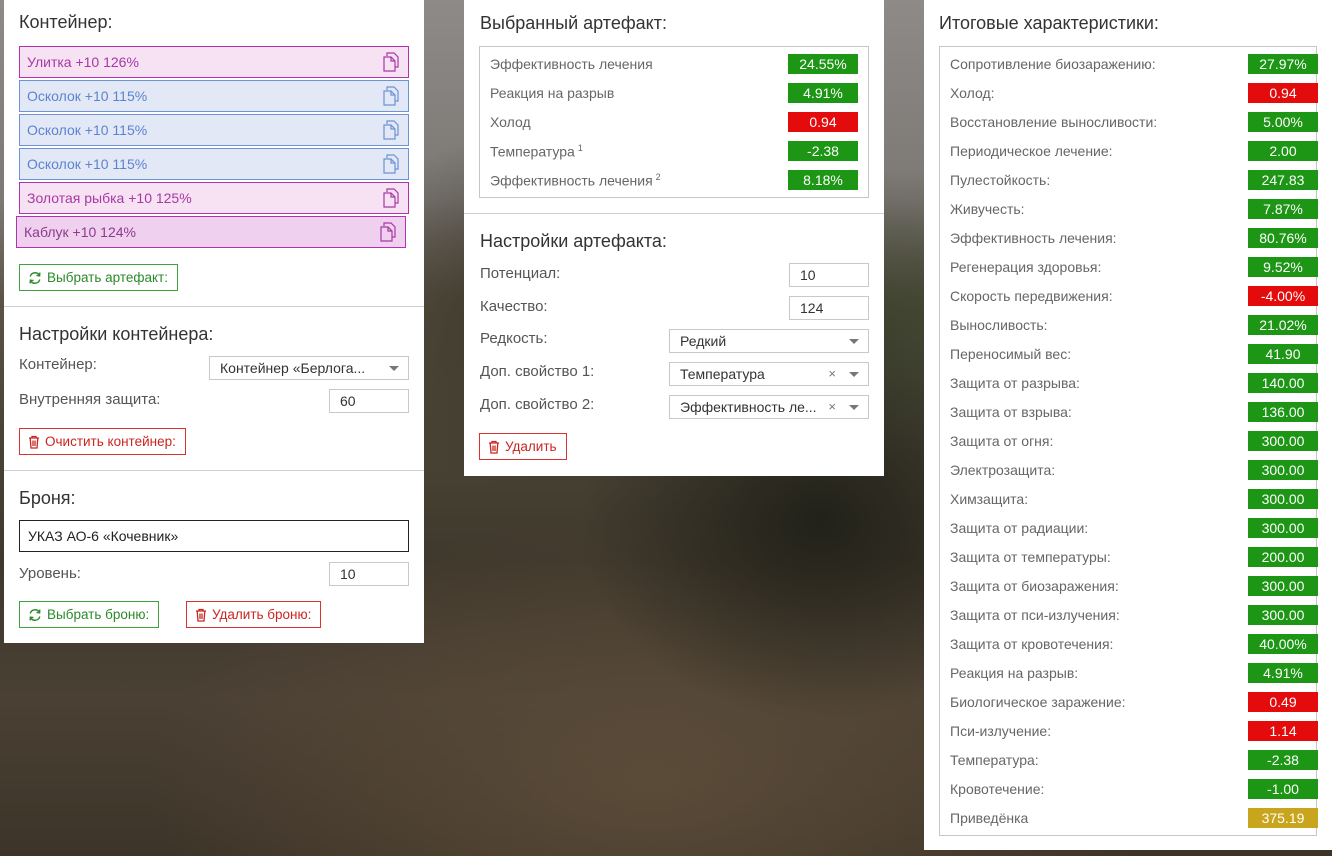  What do you see at coordinates (1283, 209) in the screenshot?
I see `stat-value-badge: 7.87%` at bounding box center [1283, 209].